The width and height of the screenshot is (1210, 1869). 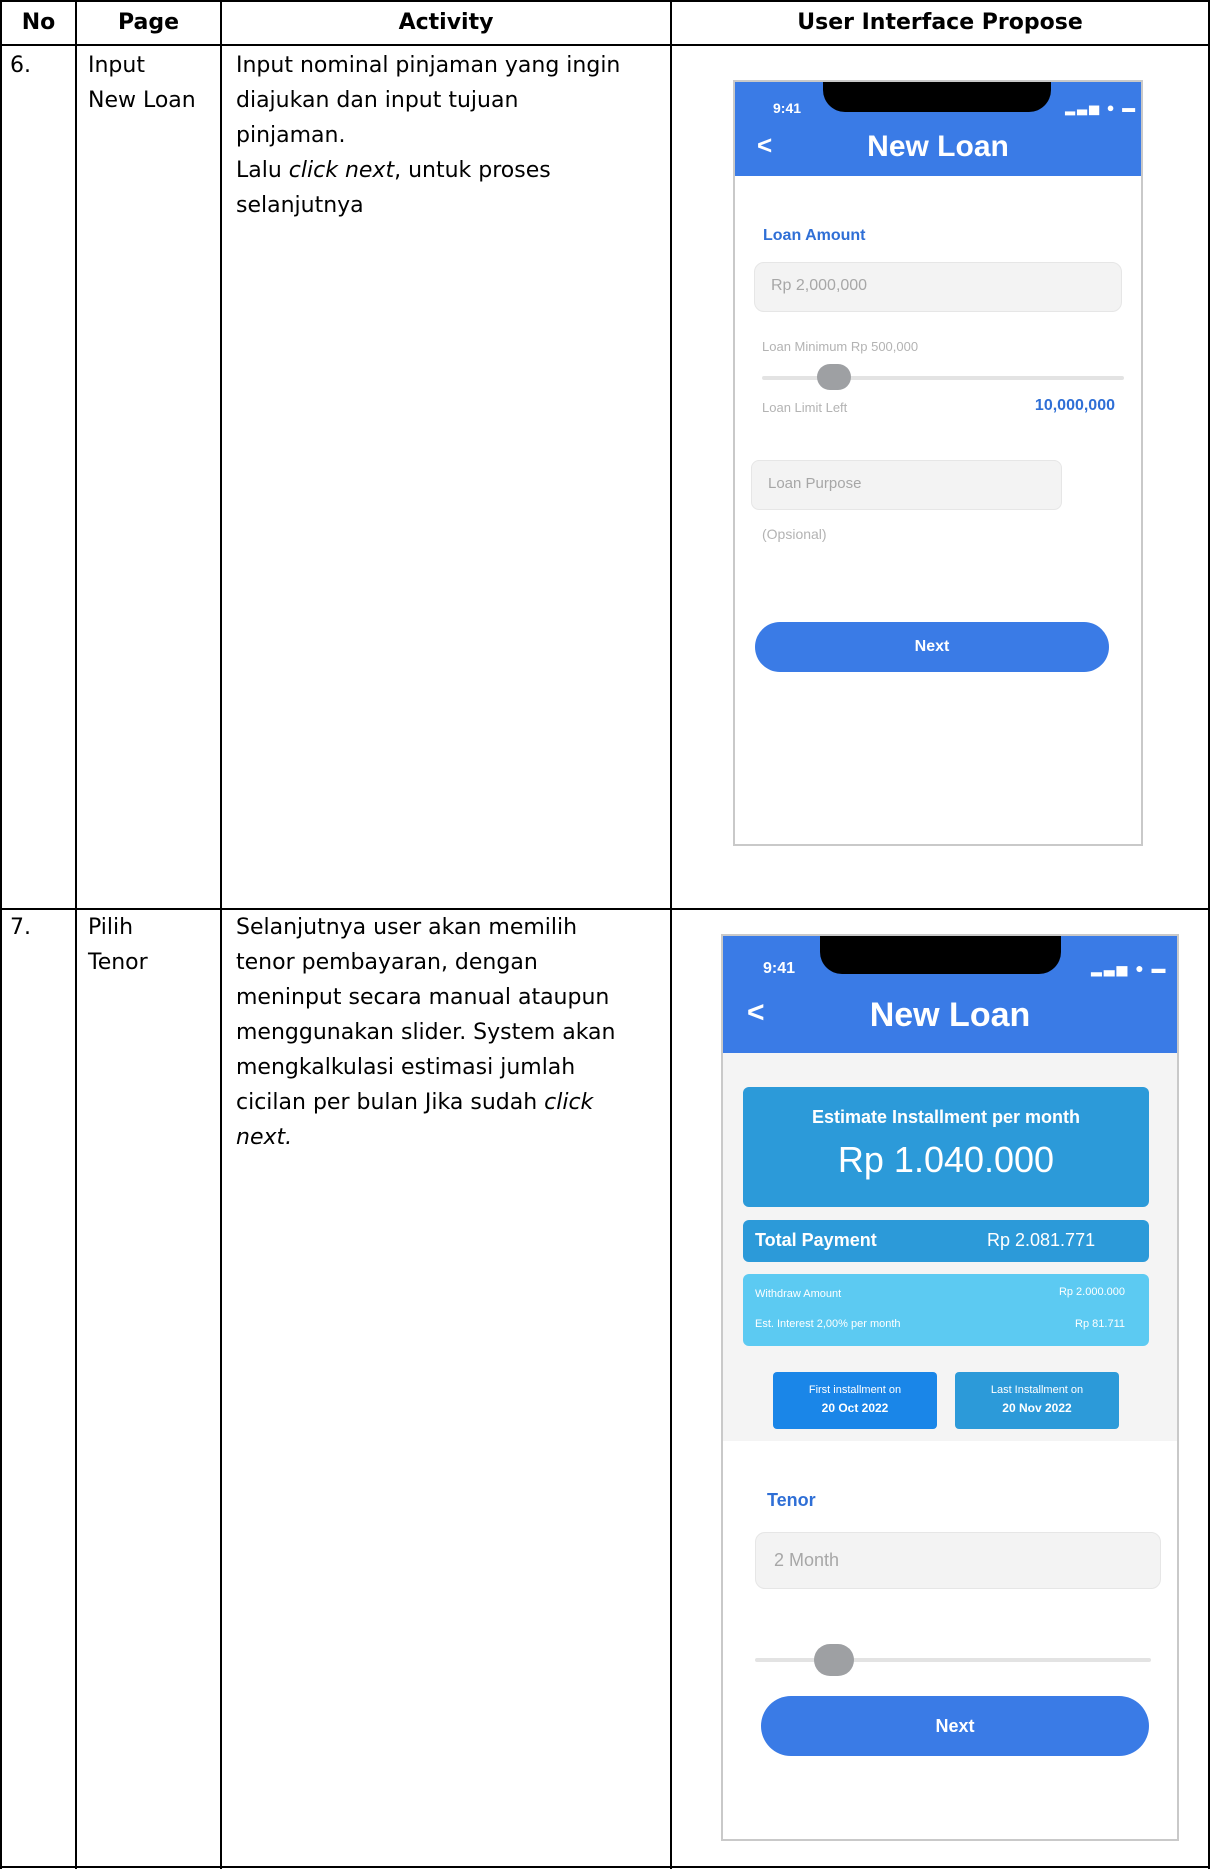 What do you see at coordinates (840, 346) in the screenshot?
I see `loan-minimum-label: Loan Minimum Rp 500,000` at bounding box center [840, 346].